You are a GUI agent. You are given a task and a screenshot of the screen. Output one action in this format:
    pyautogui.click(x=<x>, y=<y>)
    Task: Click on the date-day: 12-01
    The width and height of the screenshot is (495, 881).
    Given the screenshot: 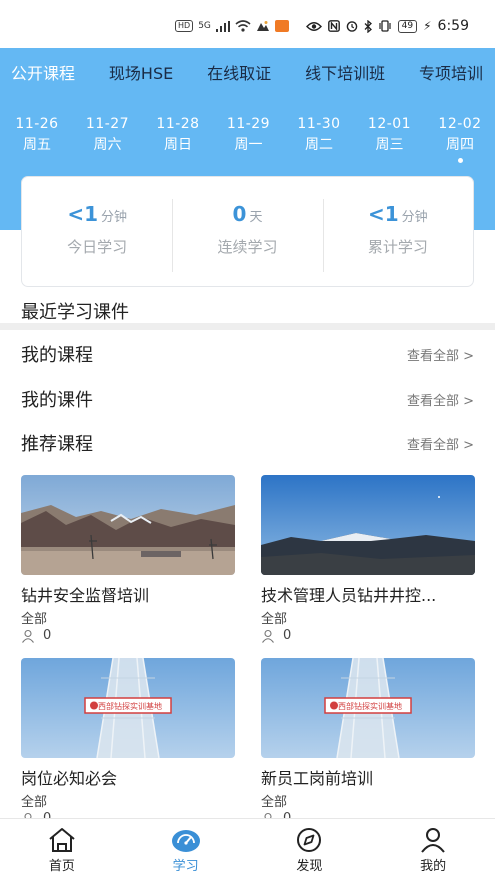 What is the action you would take?
    pyautogui.click(x=389, y=124)
    